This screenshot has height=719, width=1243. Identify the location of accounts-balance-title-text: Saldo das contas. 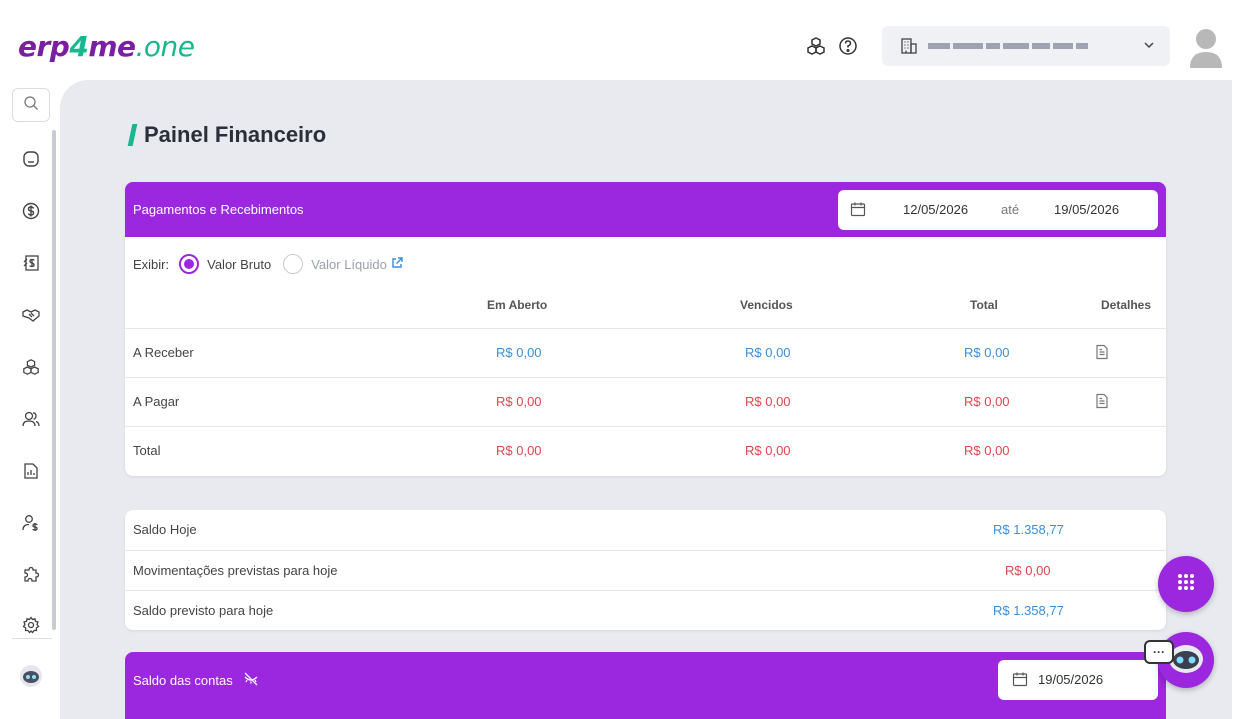
(183, 680).